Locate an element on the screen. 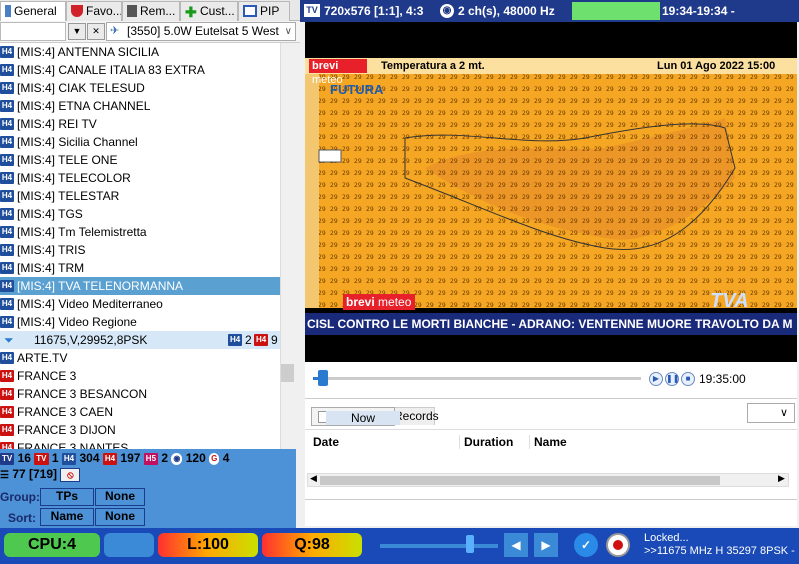 Image resolution: width=799 pixels, height=564 pixels. tab-strip: General Favo... Rem... ✚ Cust... PIP is located at coordinates (150, 11).